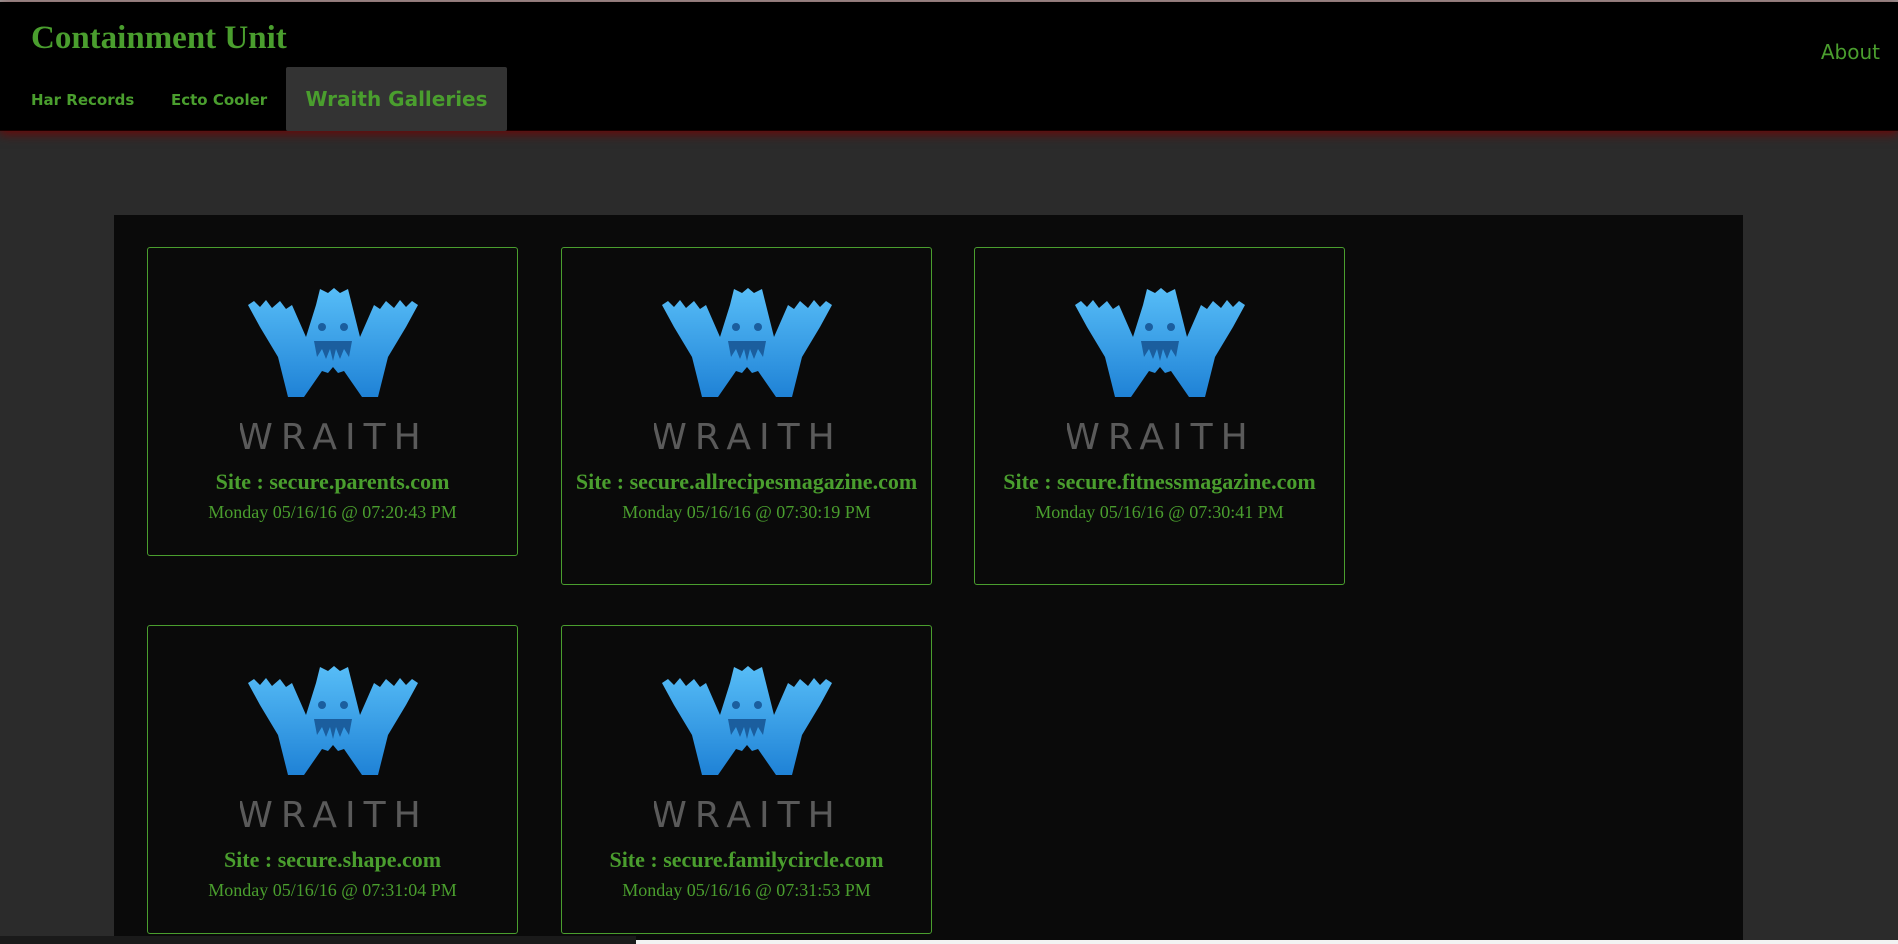 The height and width of the screenshot is (944, 1898). Describe the element at coordinates (746, 890) in the screenshot. I see `card-timestamp: Monday 05/16/16 @ 07:31:53 PM` at that location.